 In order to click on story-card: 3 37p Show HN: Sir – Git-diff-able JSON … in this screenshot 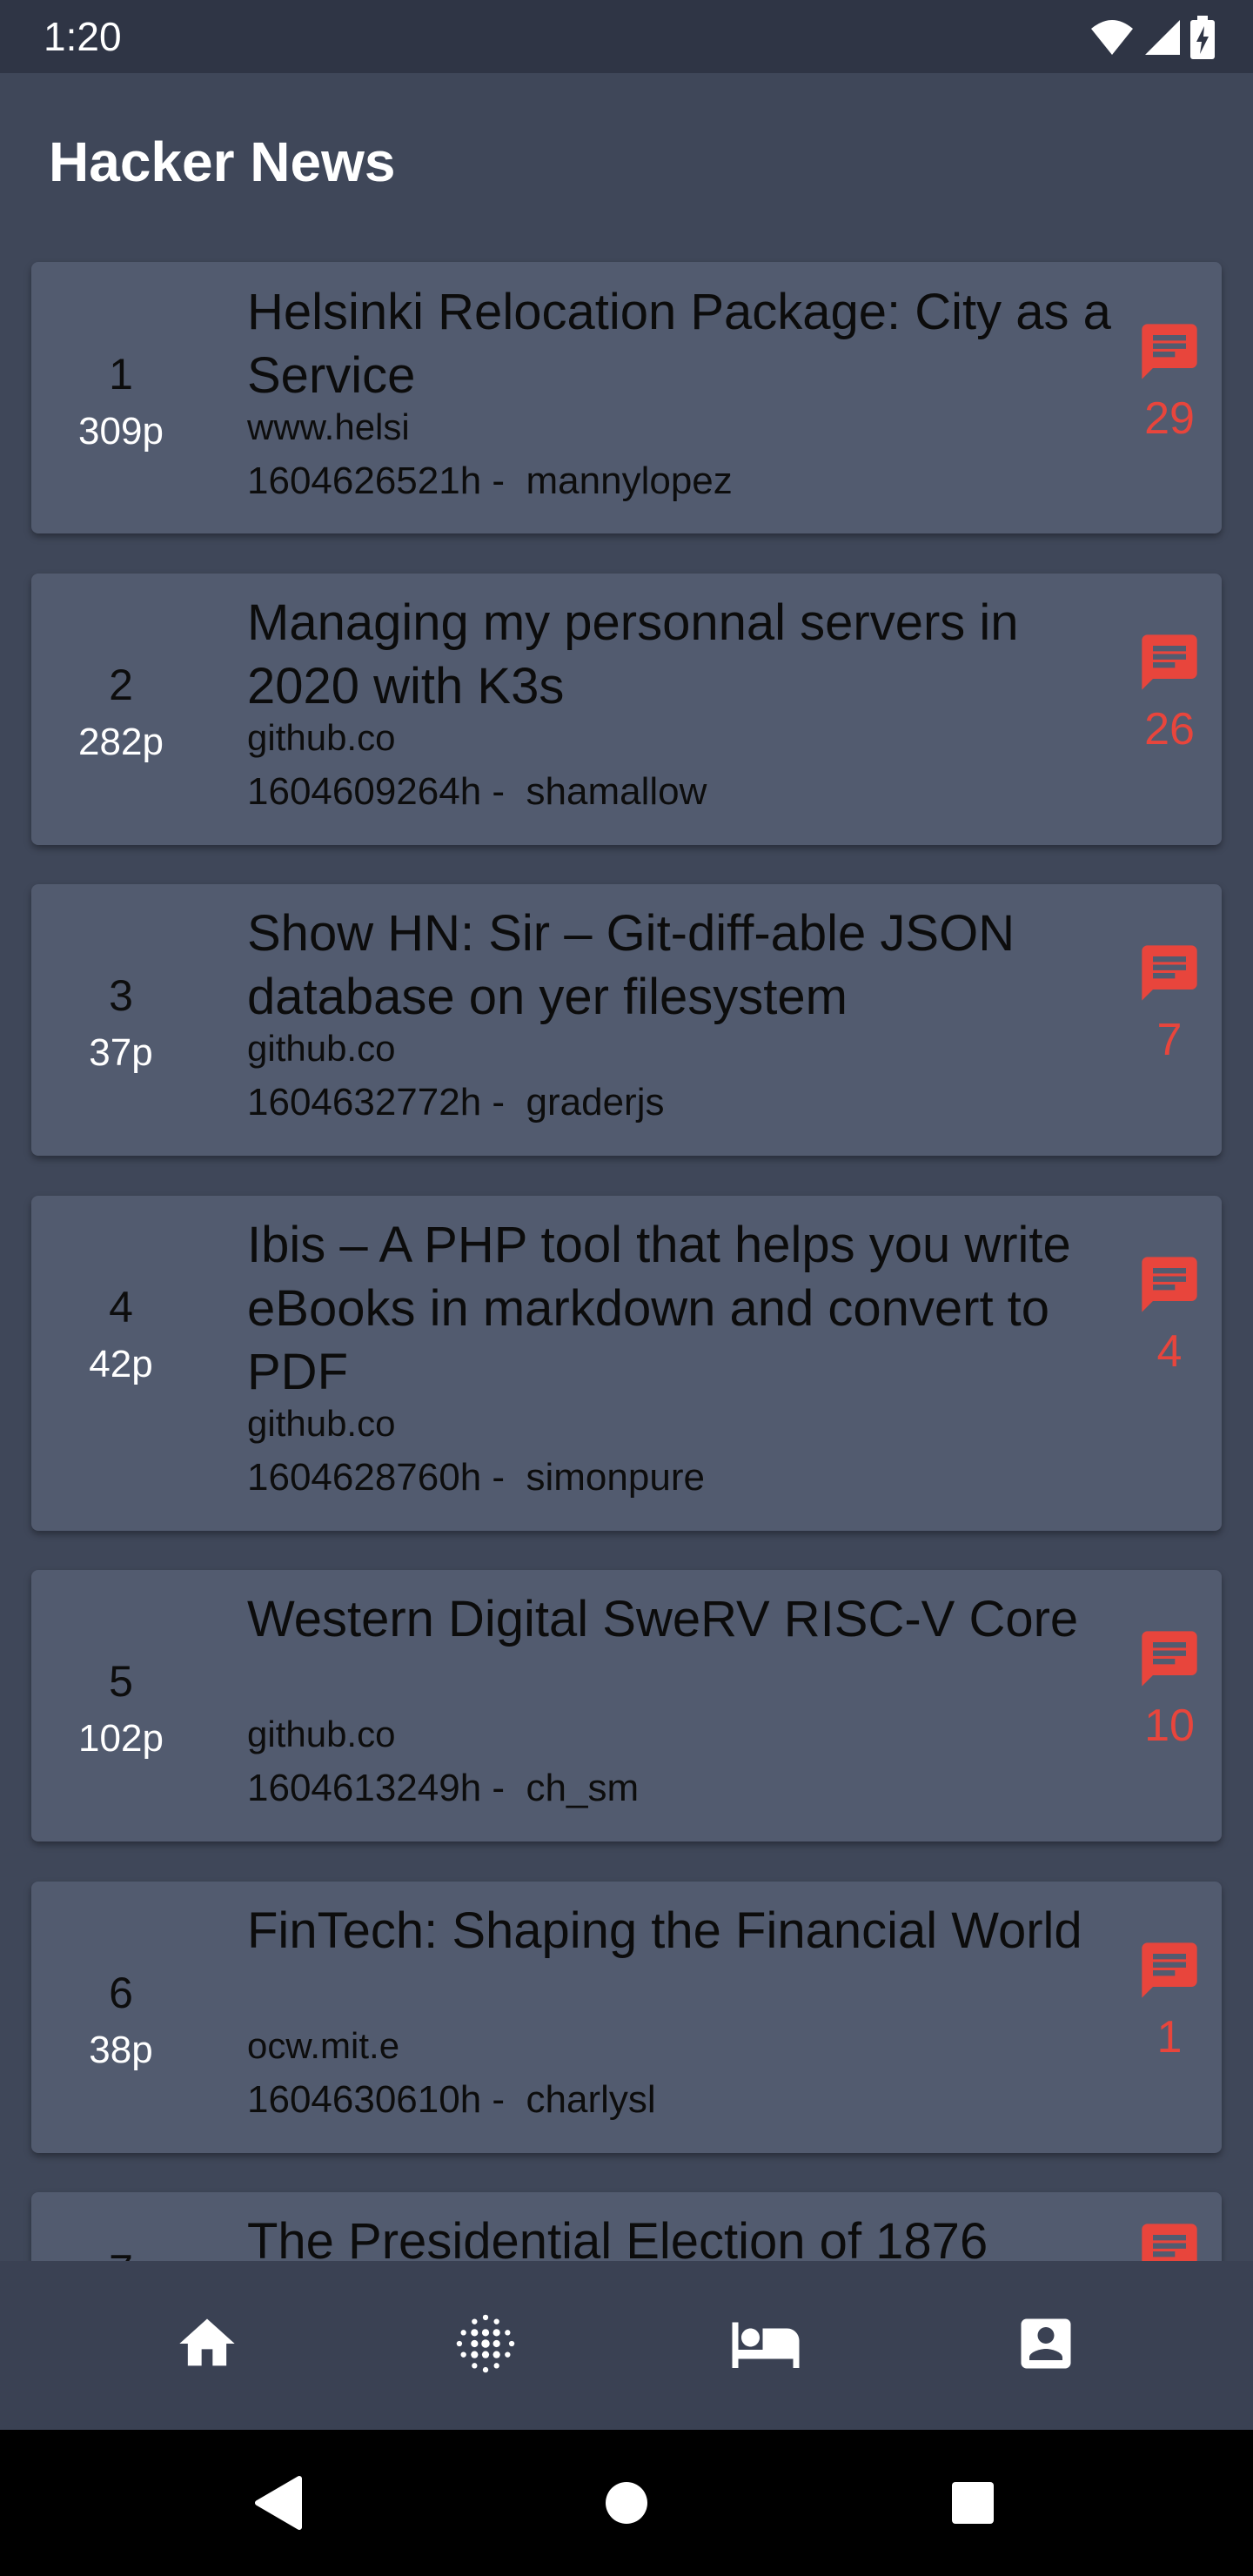, I will do `click(626, 1020)`.